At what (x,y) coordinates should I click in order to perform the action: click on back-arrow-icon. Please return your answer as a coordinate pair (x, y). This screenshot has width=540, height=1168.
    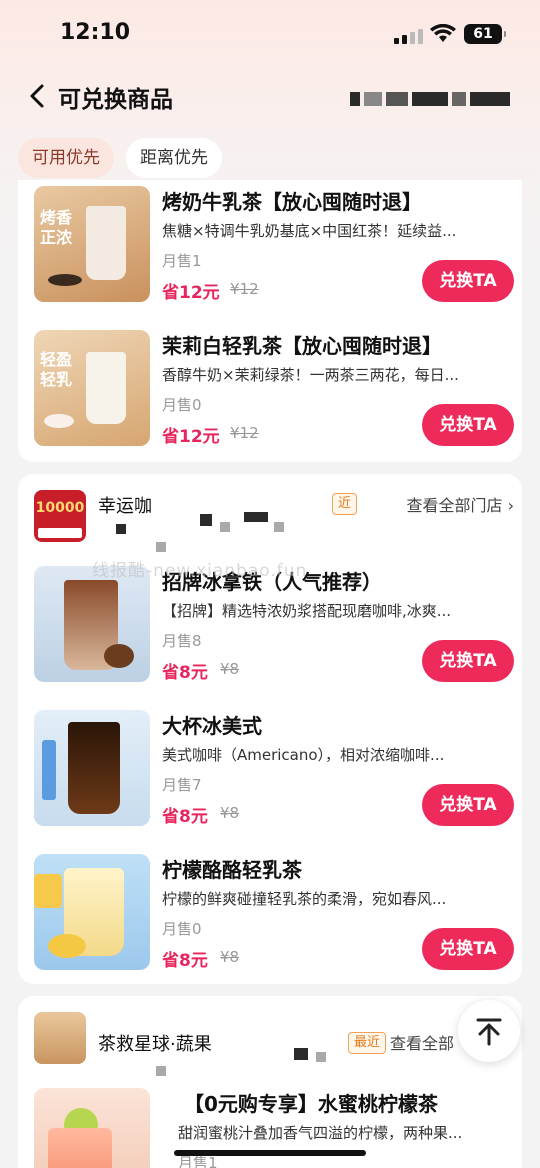
    Looking at the image, I should click on (38, 96).